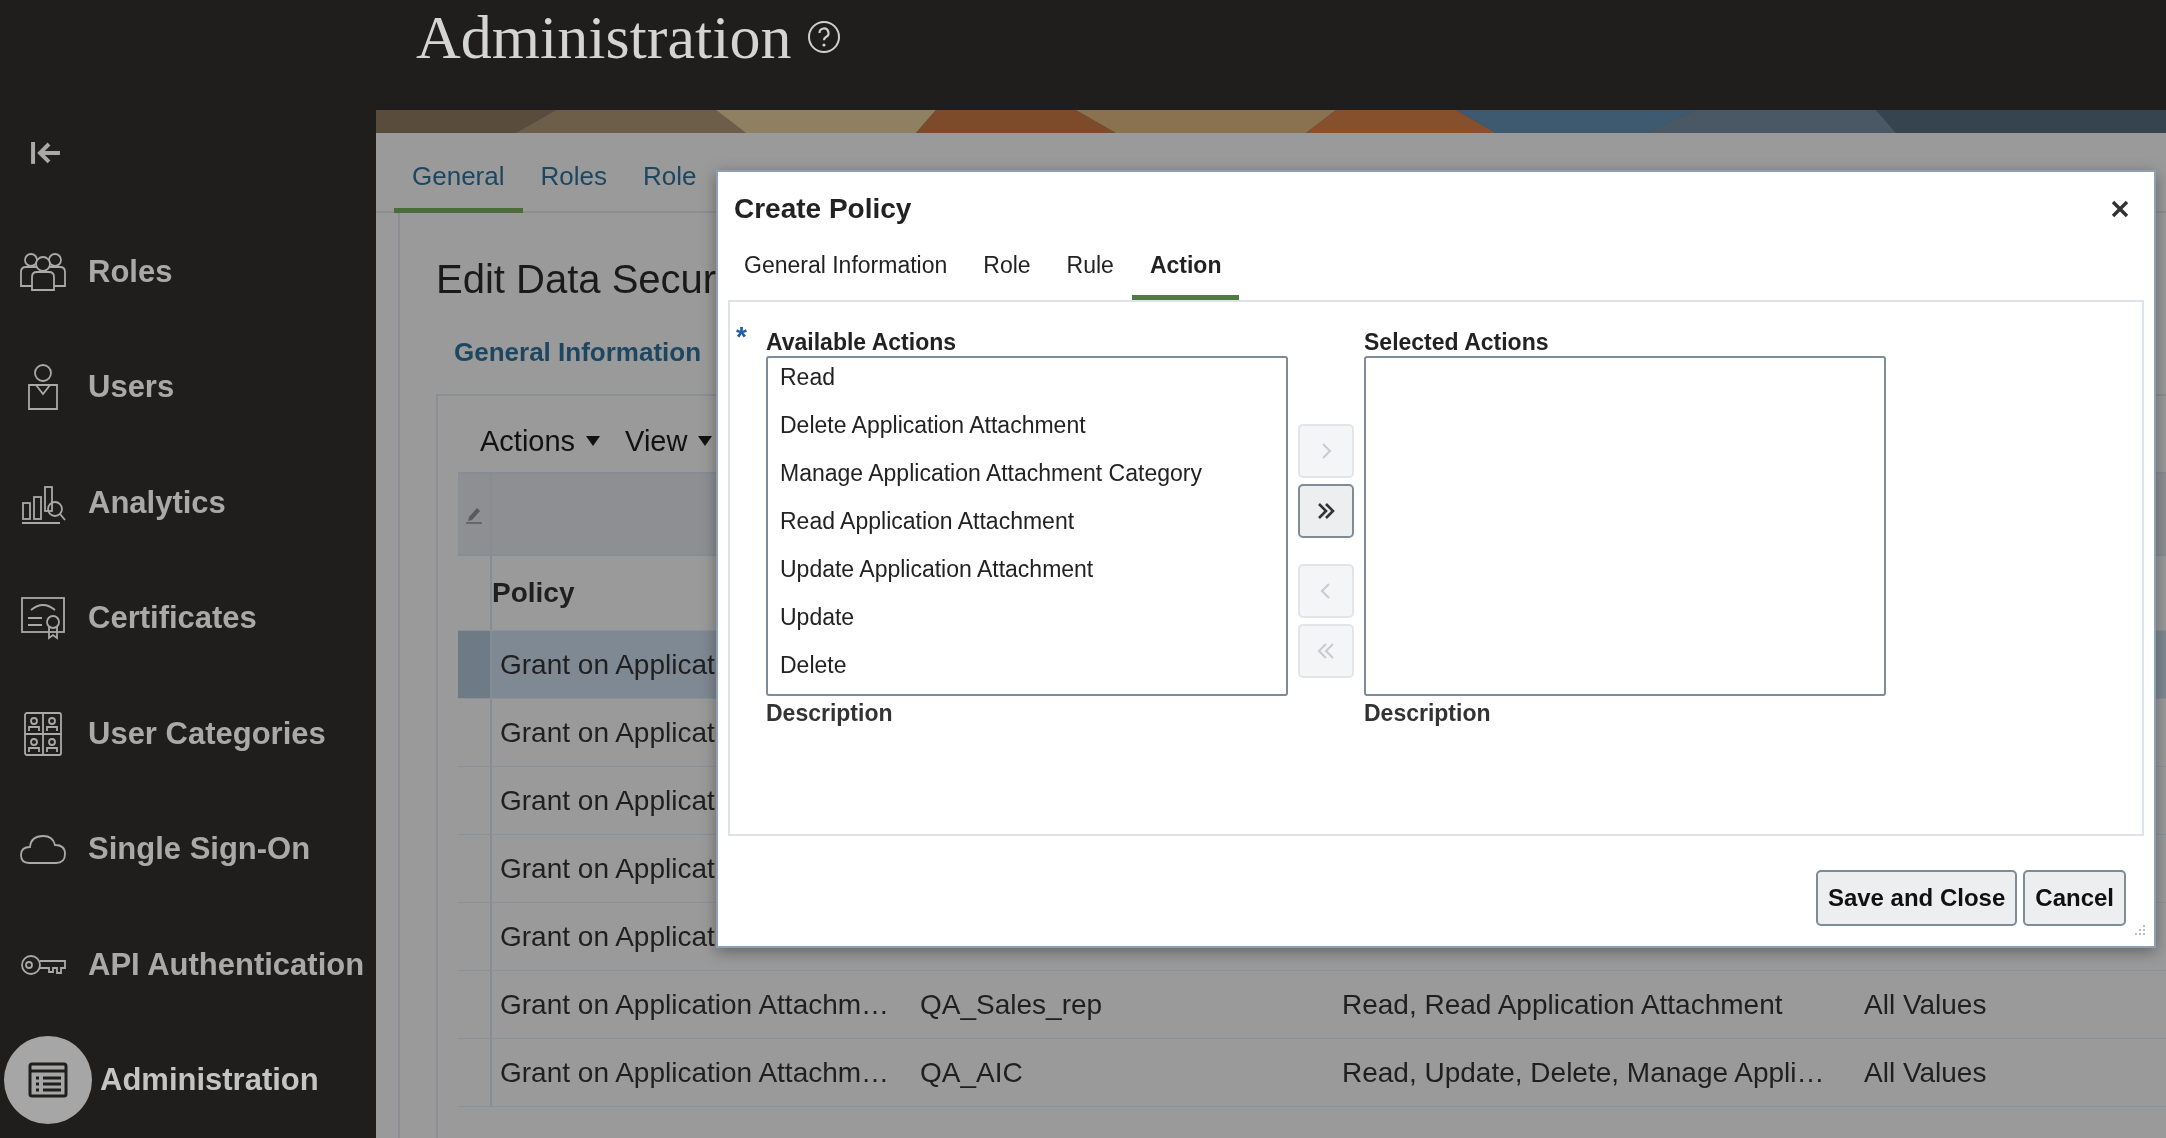  I want to click on dialog-button: Cancel, so click(2074, 898).